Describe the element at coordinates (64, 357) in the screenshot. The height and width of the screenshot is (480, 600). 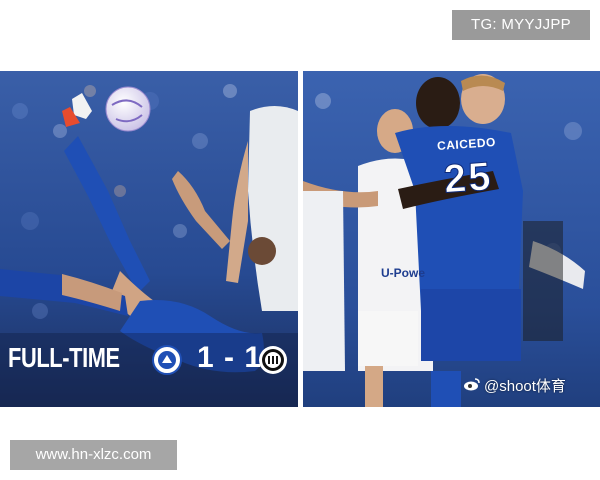
I see `full-time-label: FULL-TIME` at that location.